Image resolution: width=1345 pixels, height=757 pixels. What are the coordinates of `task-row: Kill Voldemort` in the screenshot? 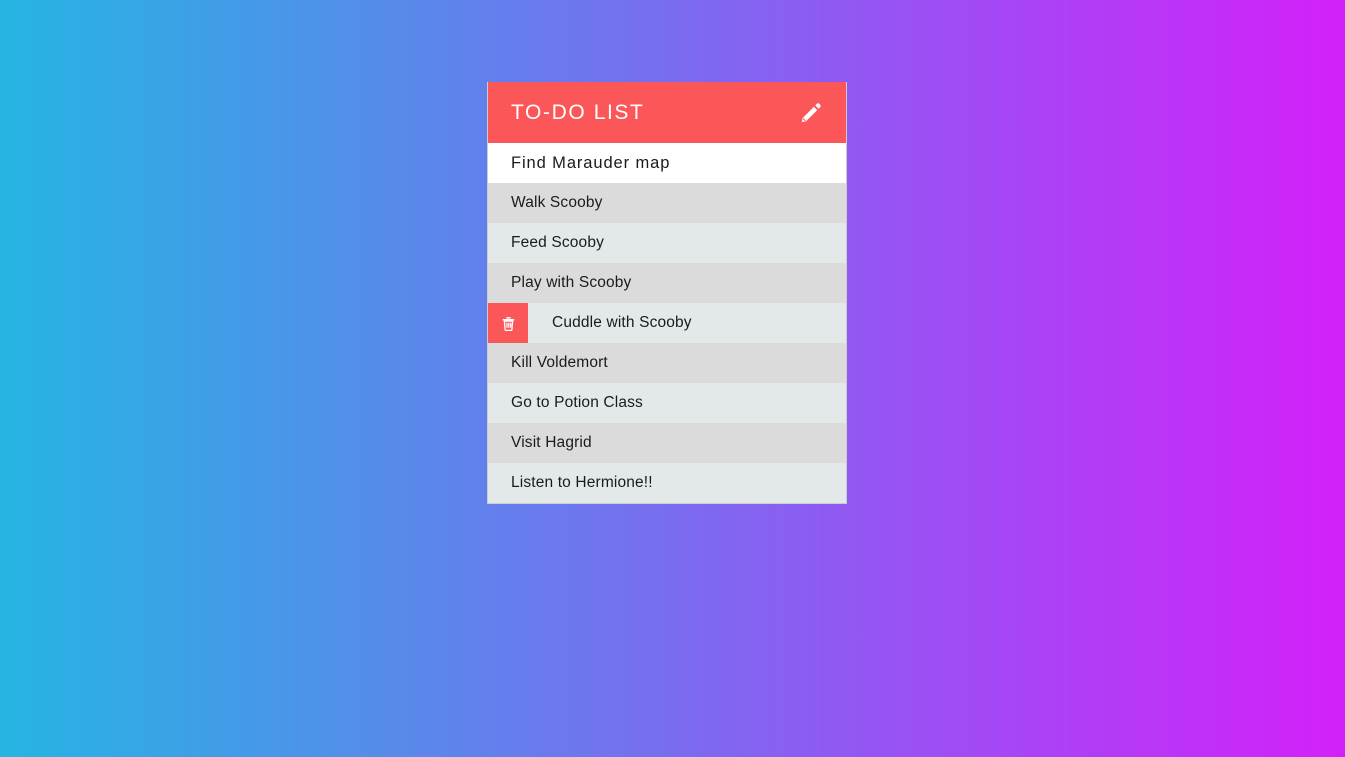 It's located at (667, 363).